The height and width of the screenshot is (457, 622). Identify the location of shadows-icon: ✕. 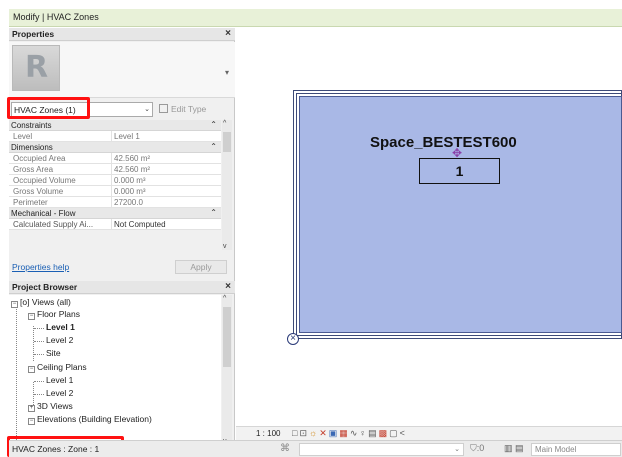
(324, 433).